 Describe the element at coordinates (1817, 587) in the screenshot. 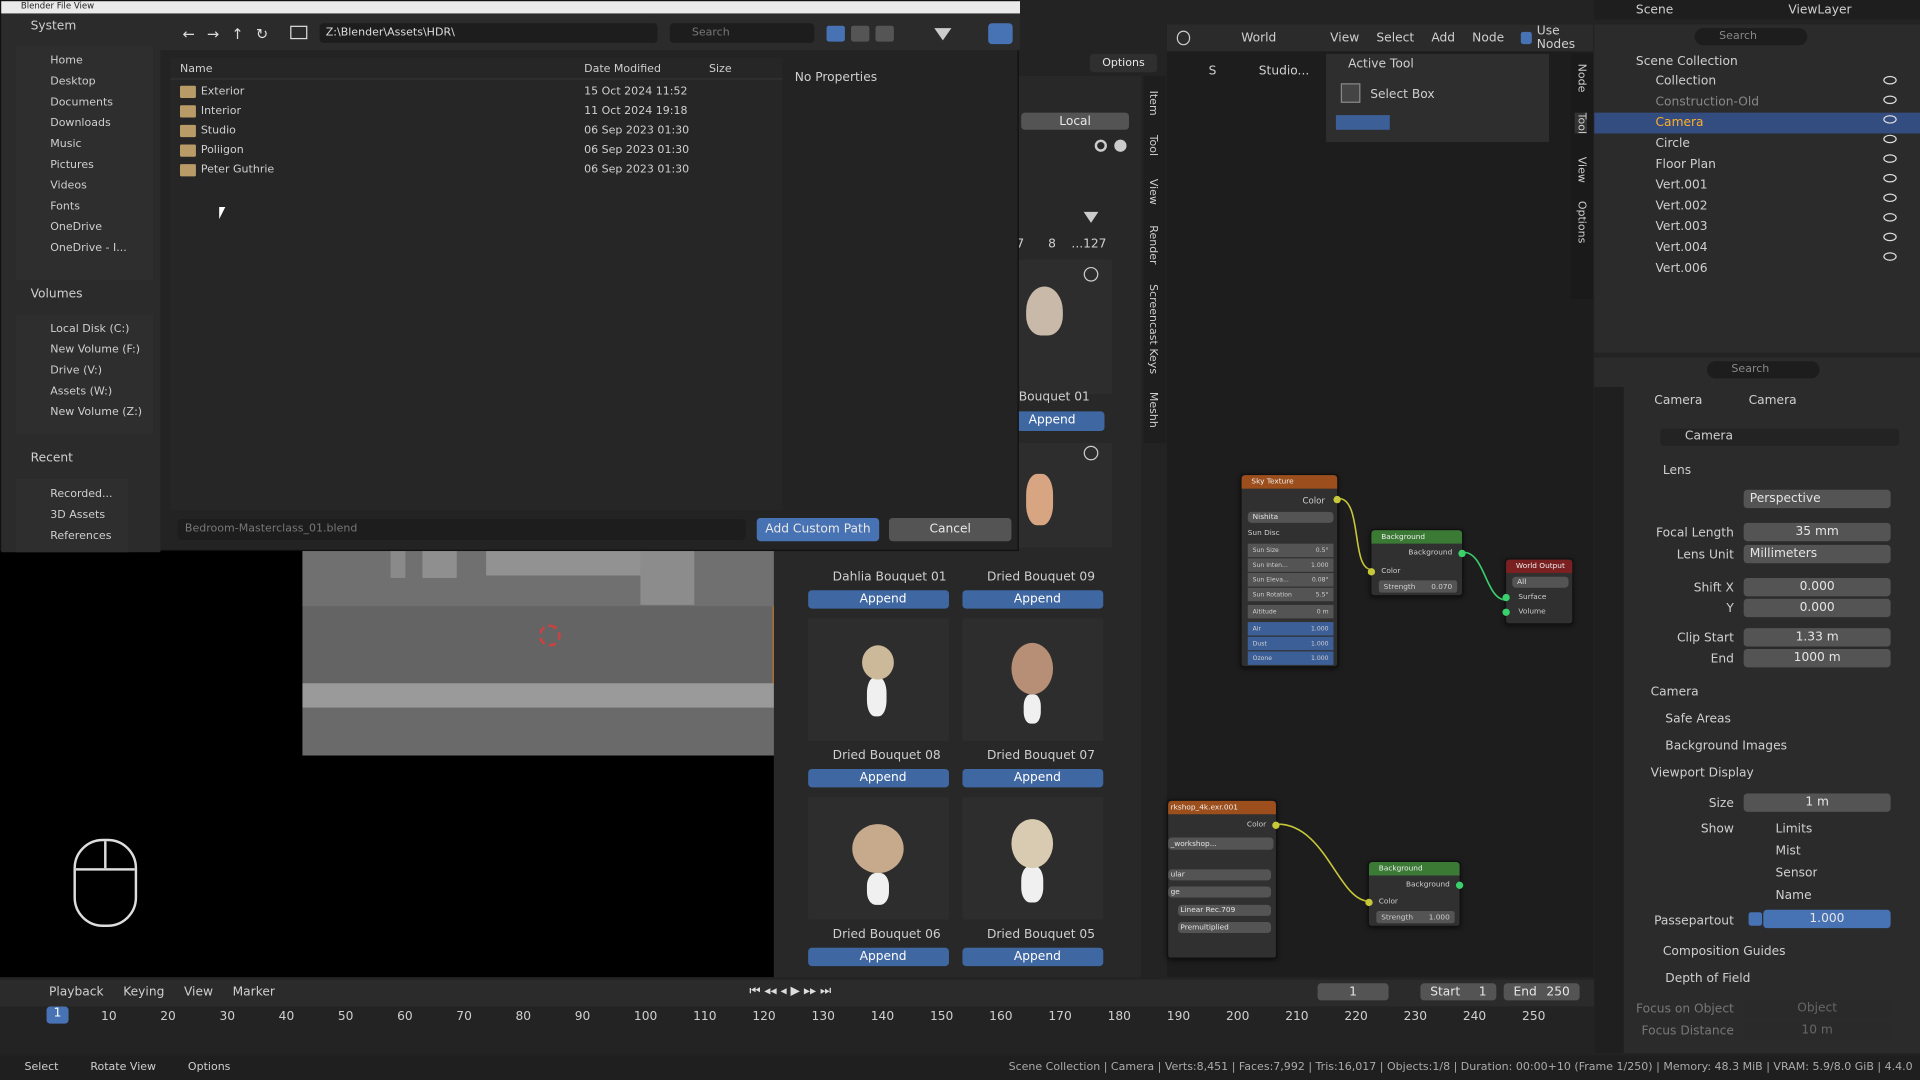

I see `shift-x-field: 0.000` at that location.